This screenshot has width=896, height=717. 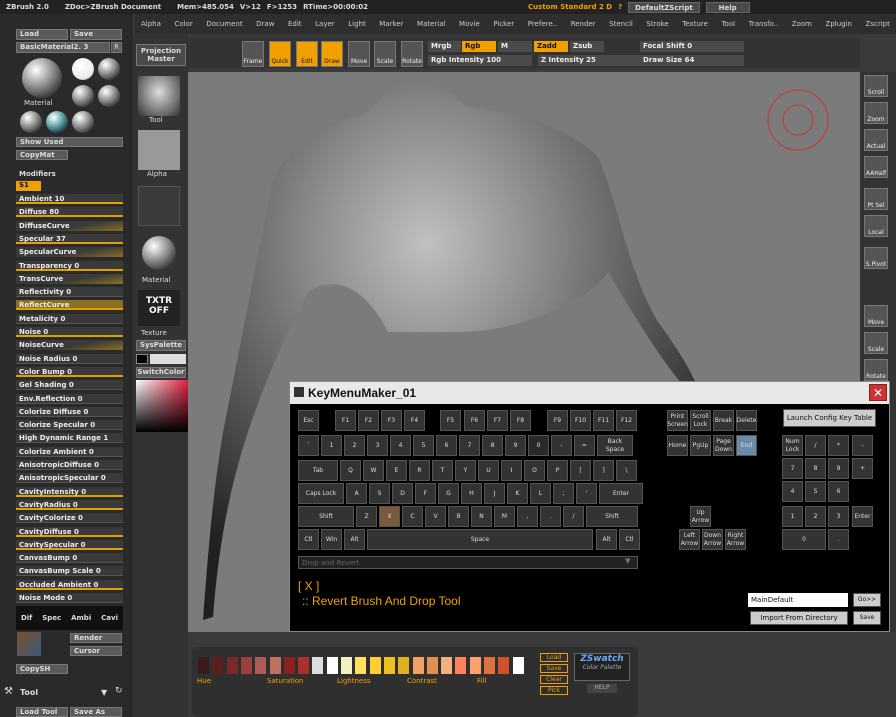 I want to click on draw-button: Draw, so click(x=332, y=54).